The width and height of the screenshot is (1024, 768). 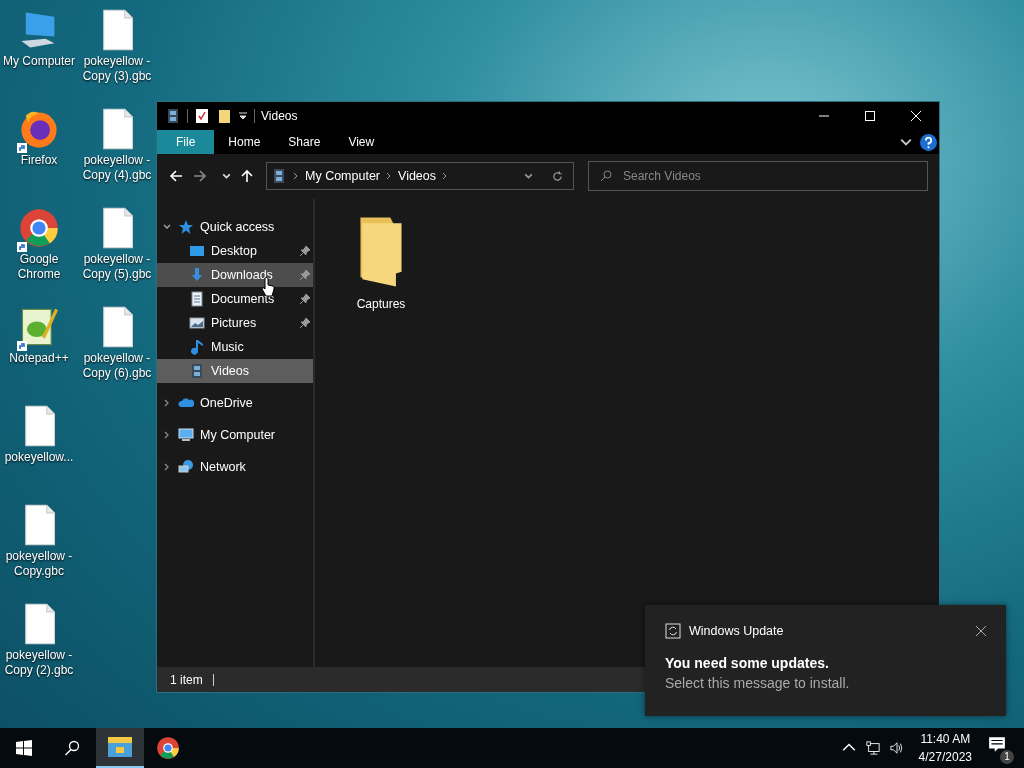 What do you see at coordinates (235, 467) in the screenshot?
I see `nav-item: Network` at bounding box center [235, 467].